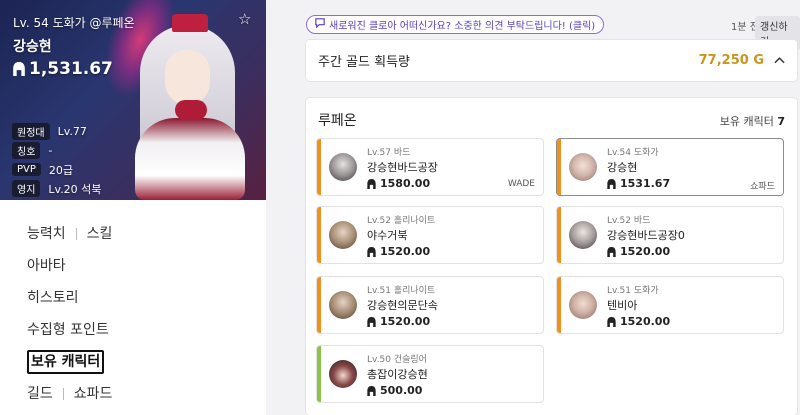 The image size is (800, 415). I want to click on chat-bubble-icon, so click(320, 24).